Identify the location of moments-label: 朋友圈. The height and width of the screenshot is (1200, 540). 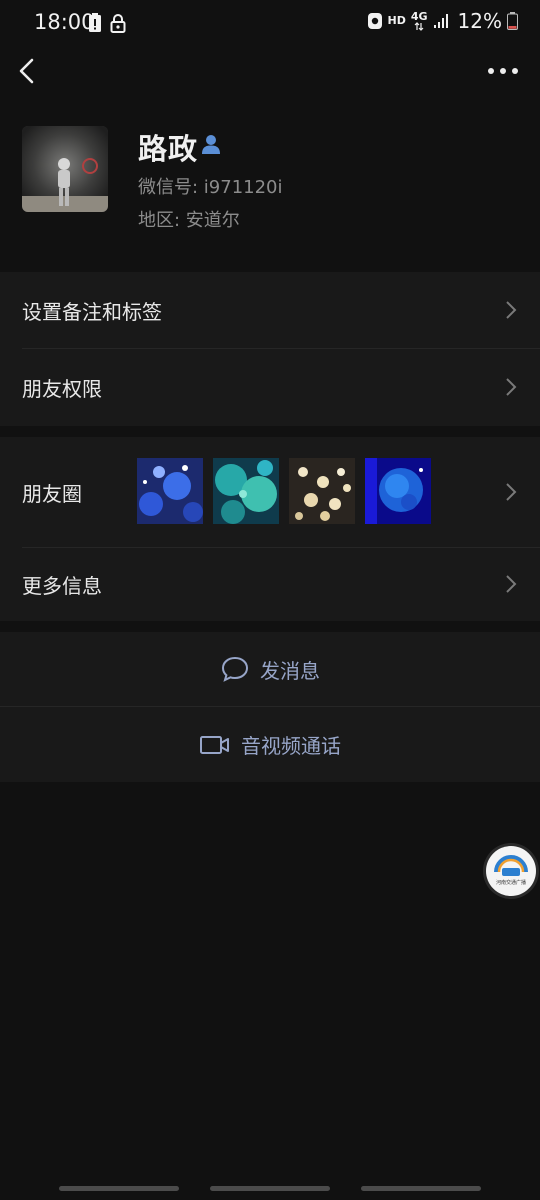
(52, 493).